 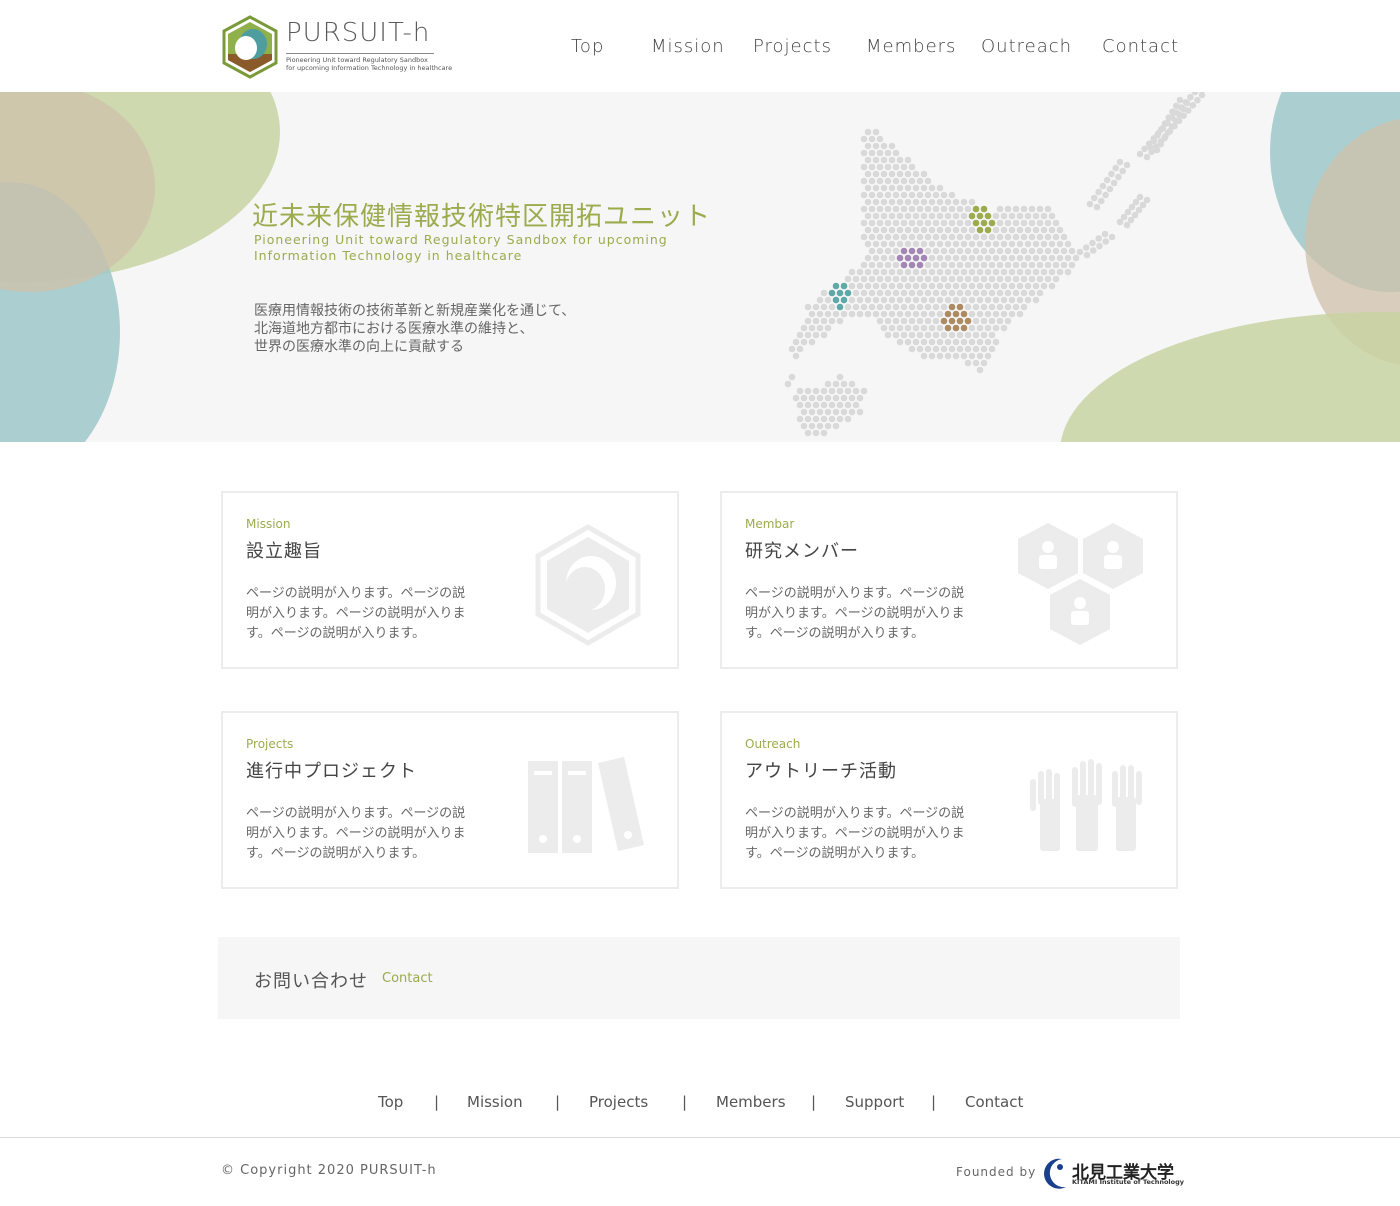 I want to click on kitami-university-logo: 北見工業大学 KITAMI Institute of Technology, so click(x=1113, y=1173).